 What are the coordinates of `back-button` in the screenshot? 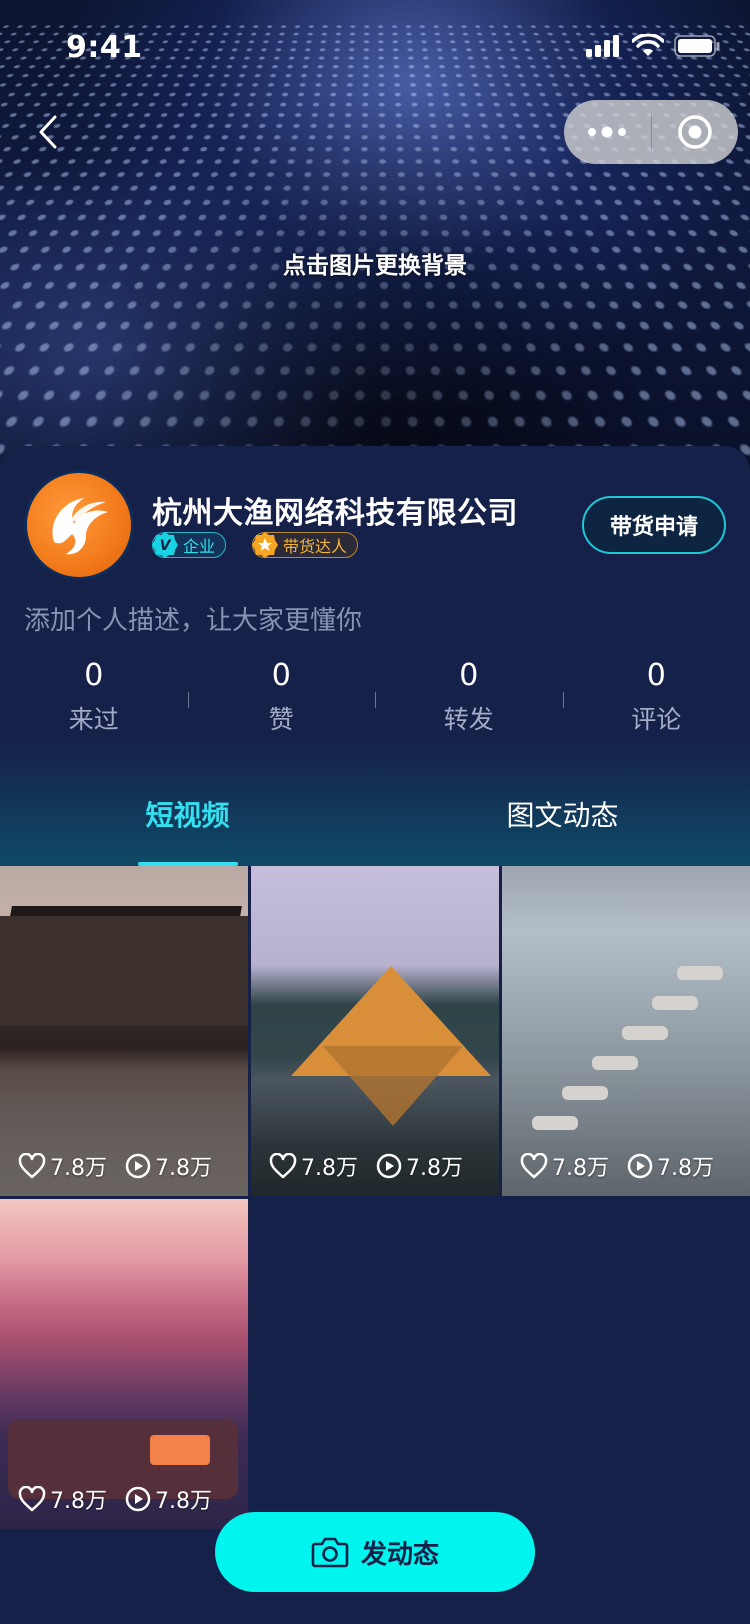 It's located at (48, 132).